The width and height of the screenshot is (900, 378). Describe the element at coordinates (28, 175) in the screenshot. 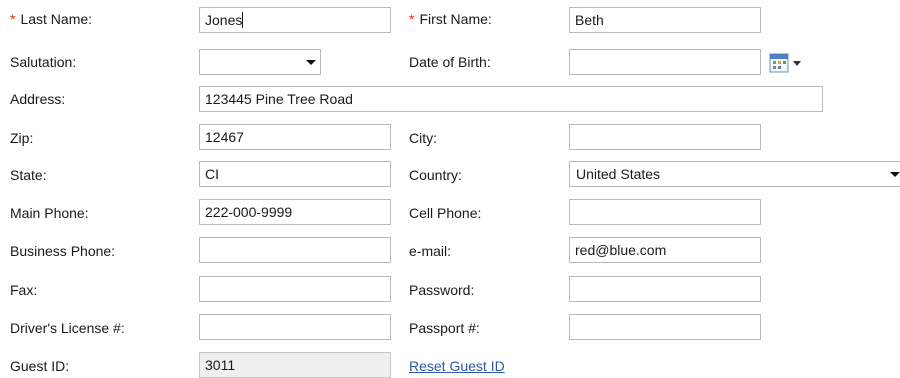

I see `state-label: State:` at that location.